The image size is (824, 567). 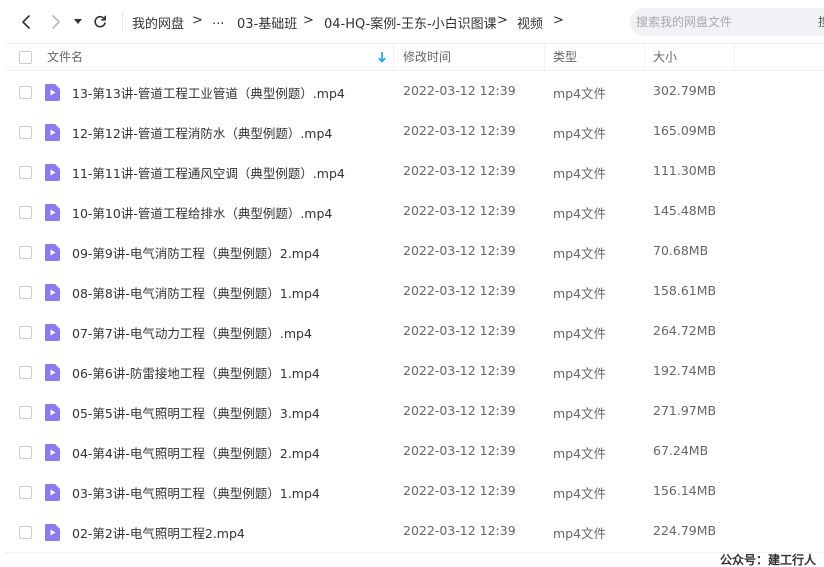 I want to click on back-button, so click(x=26, y=22).